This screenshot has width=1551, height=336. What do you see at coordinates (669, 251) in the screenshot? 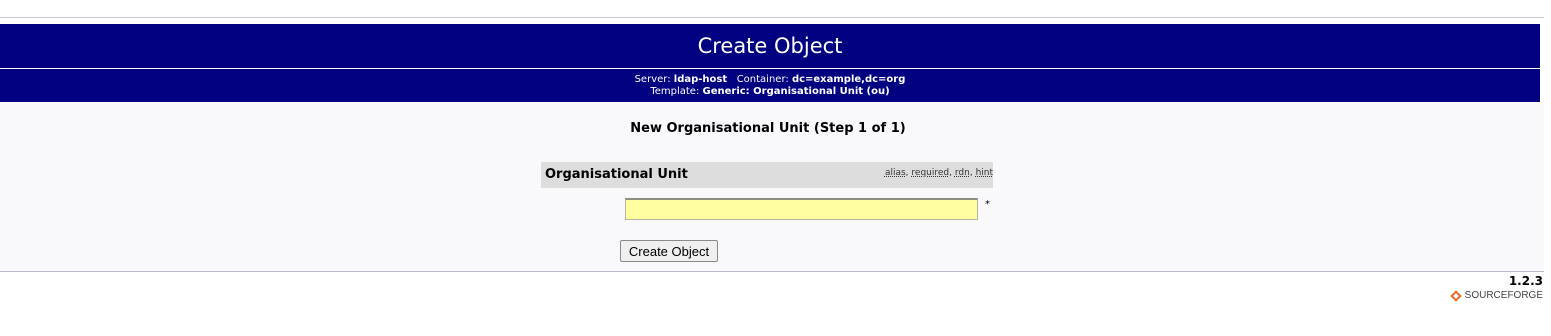
I see `create-object-button: Create Object` at bounding box center [669, 251].